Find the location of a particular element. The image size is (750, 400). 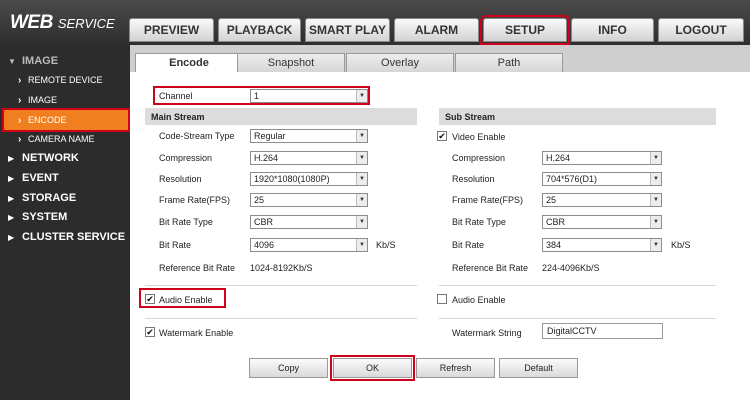

main-audio-enable-checkbox: ✔ is located at coordinates (150, 299).